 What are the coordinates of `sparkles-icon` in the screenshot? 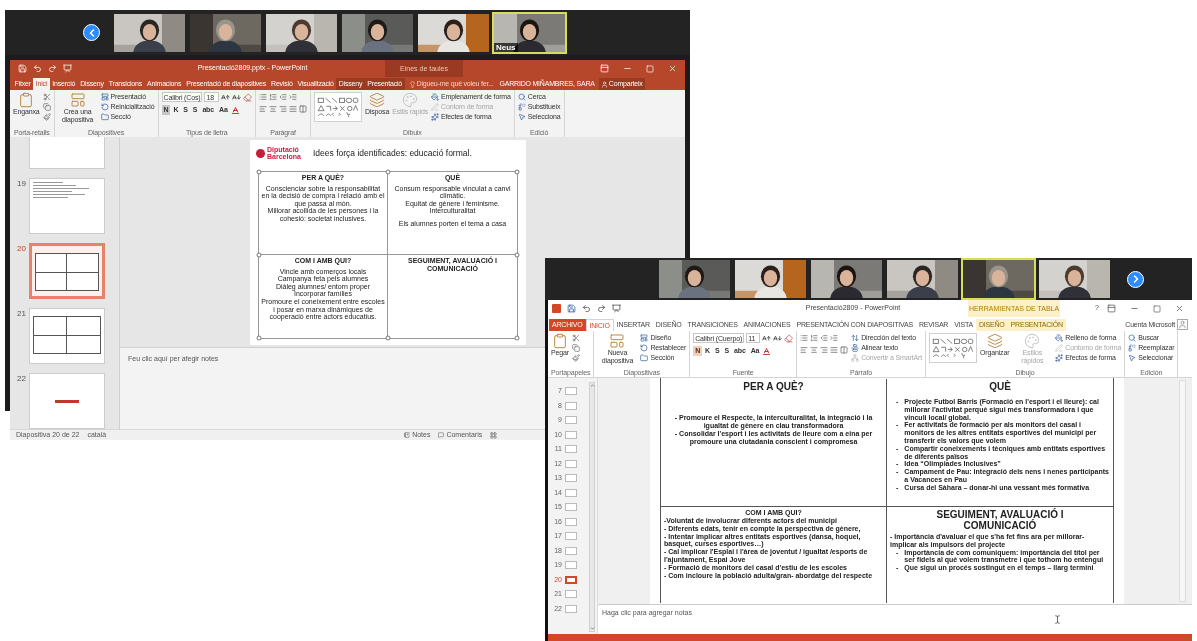 It's located at (1059, 357).